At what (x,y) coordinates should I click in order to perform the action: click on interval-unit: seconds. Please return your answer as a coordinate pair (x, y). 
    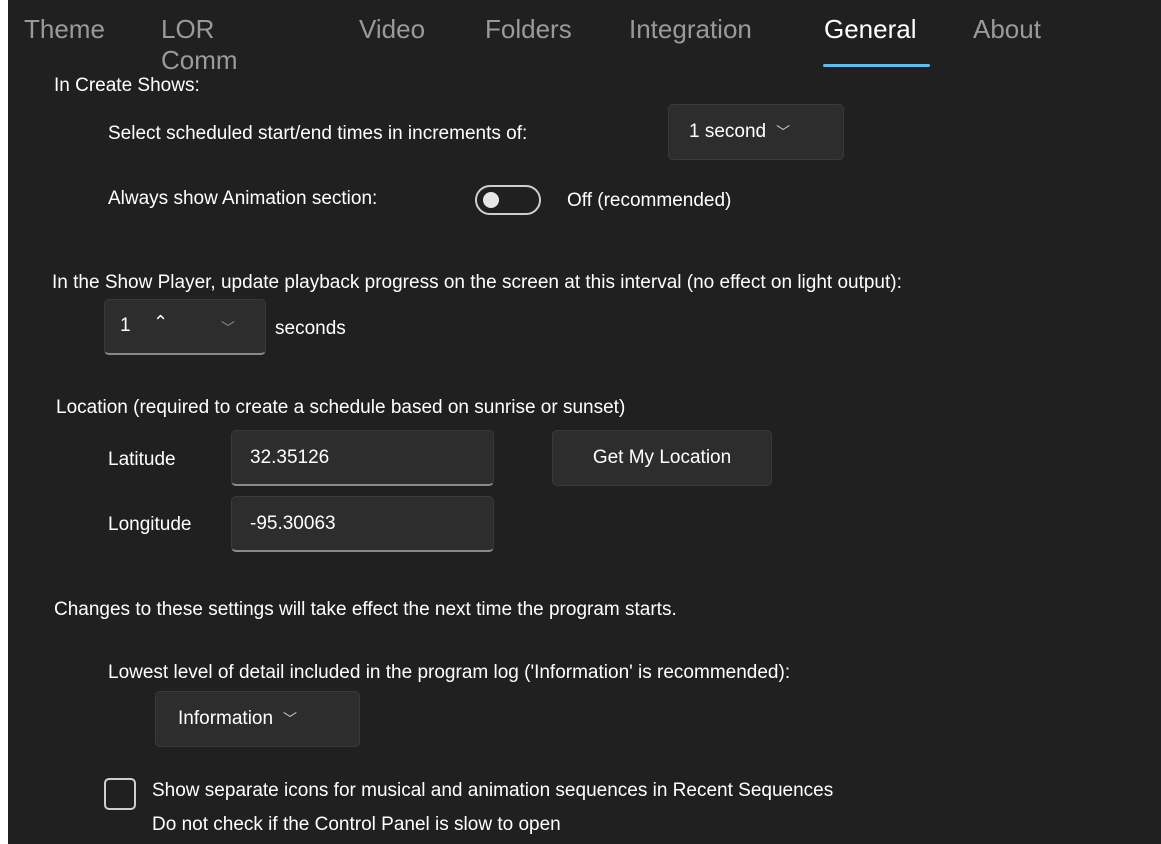
    Looking at the image, I should click on (310, 328).